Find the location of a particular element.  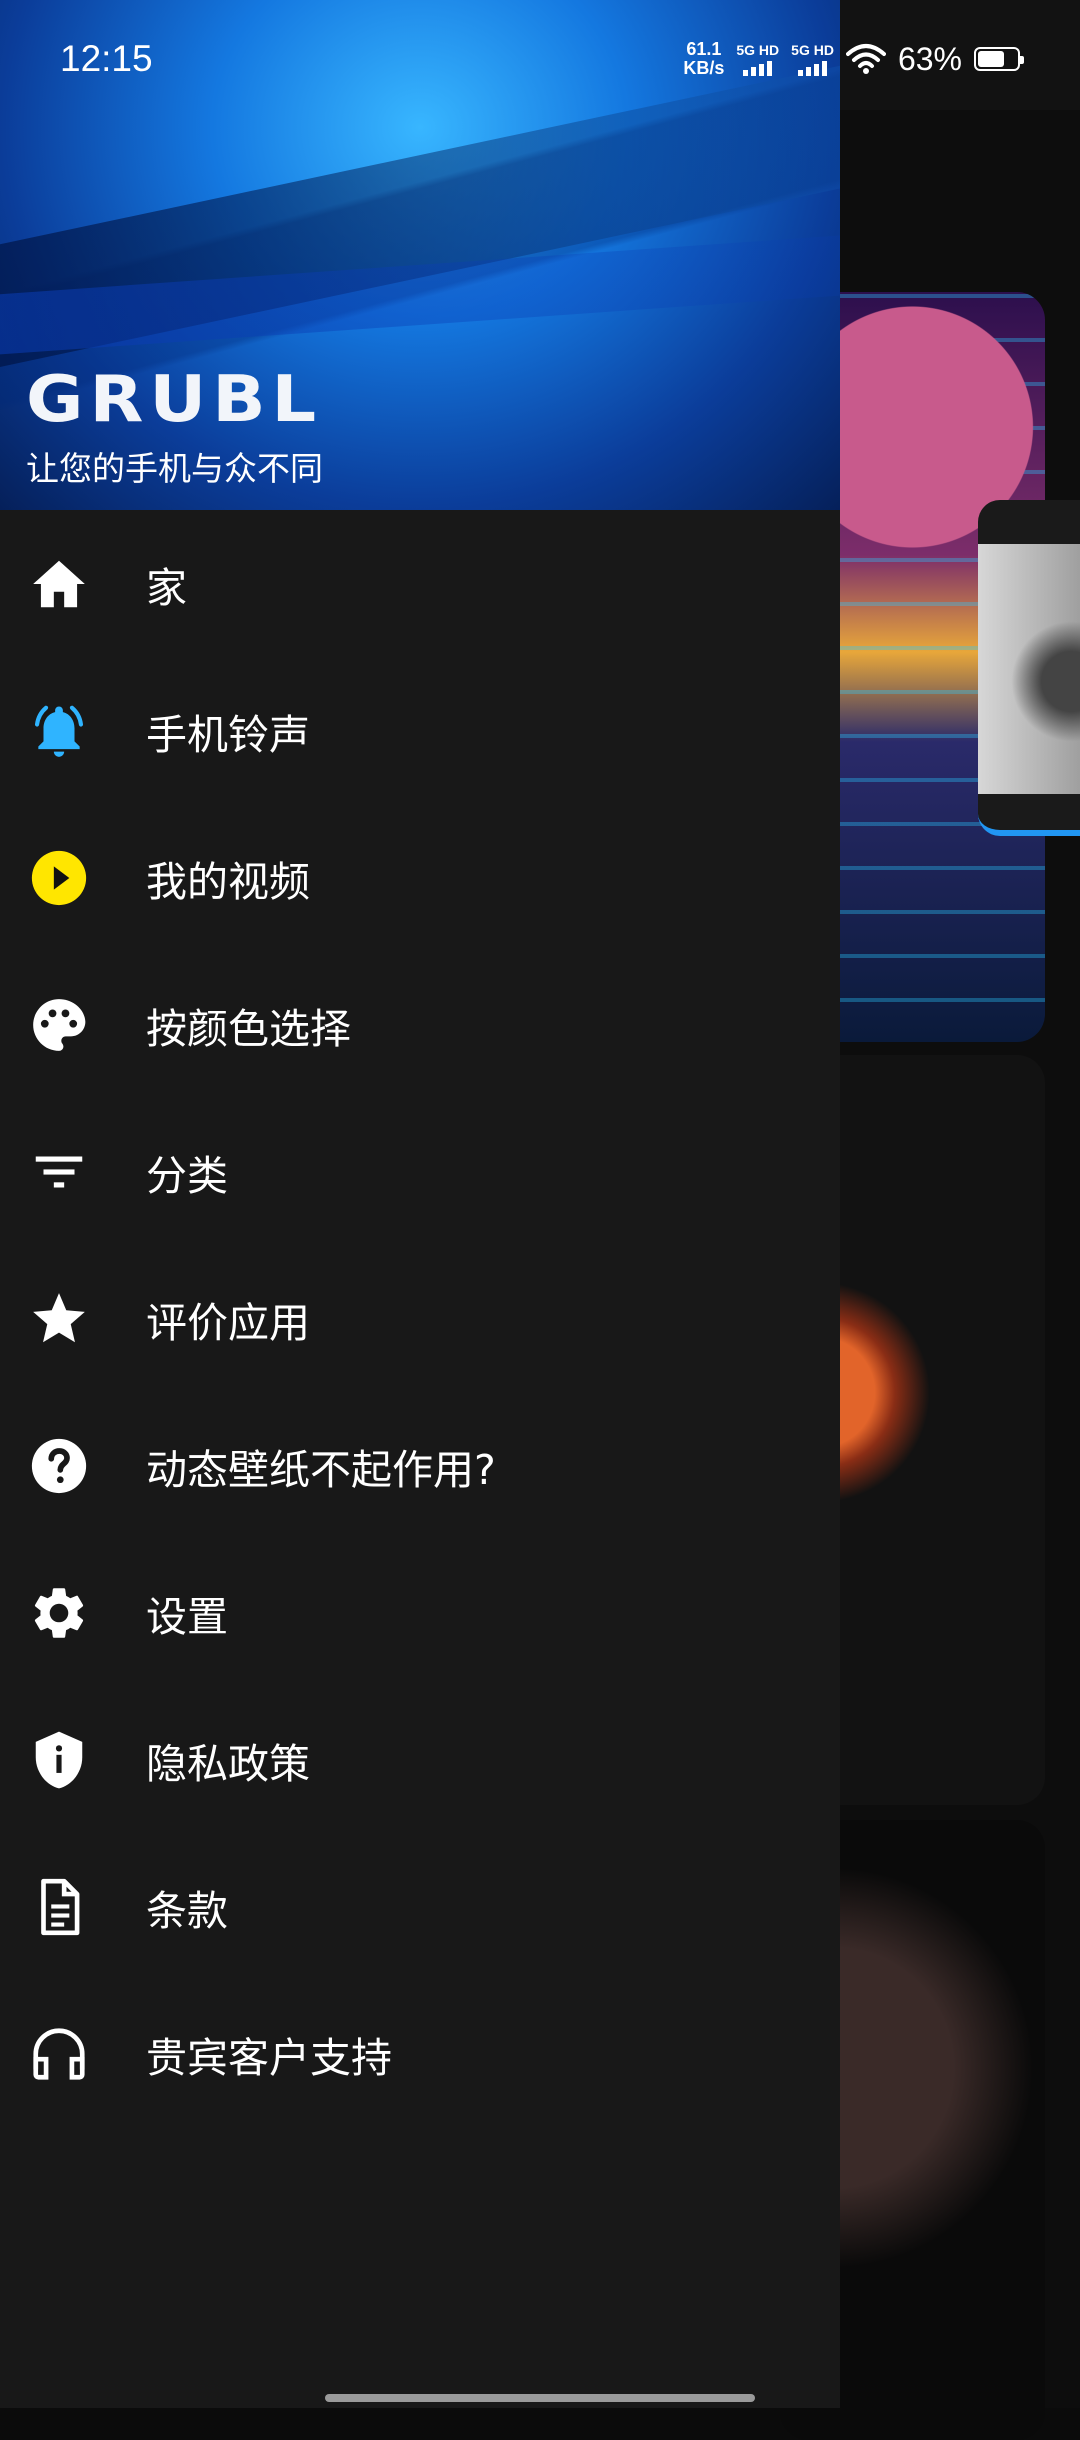

network-speed-value: 61.1 is located at coordinates (704, 49).